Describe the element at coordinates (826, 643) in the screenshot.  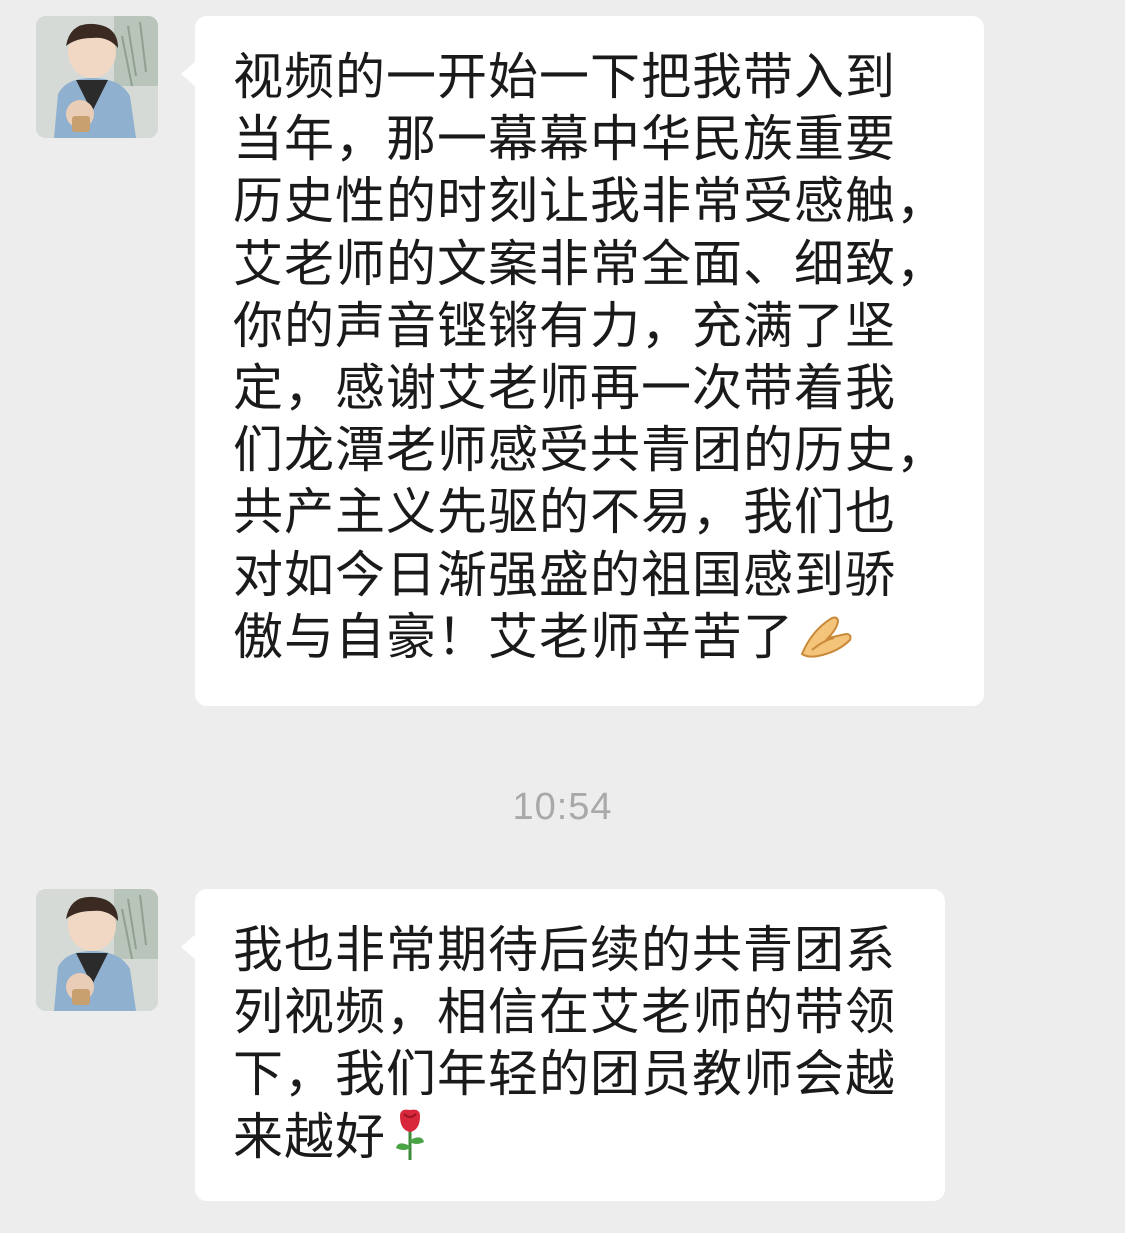
I see `folded-hands-emoji-icon` at that location.